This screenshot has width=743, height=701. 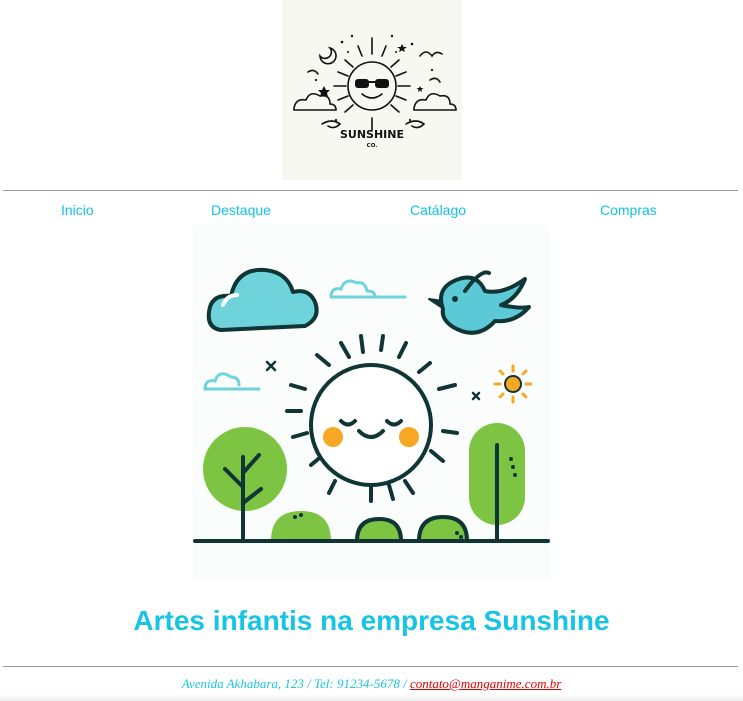 I want to click on logo-wordmark: SUNSHINE, so click(x=372, y=134).